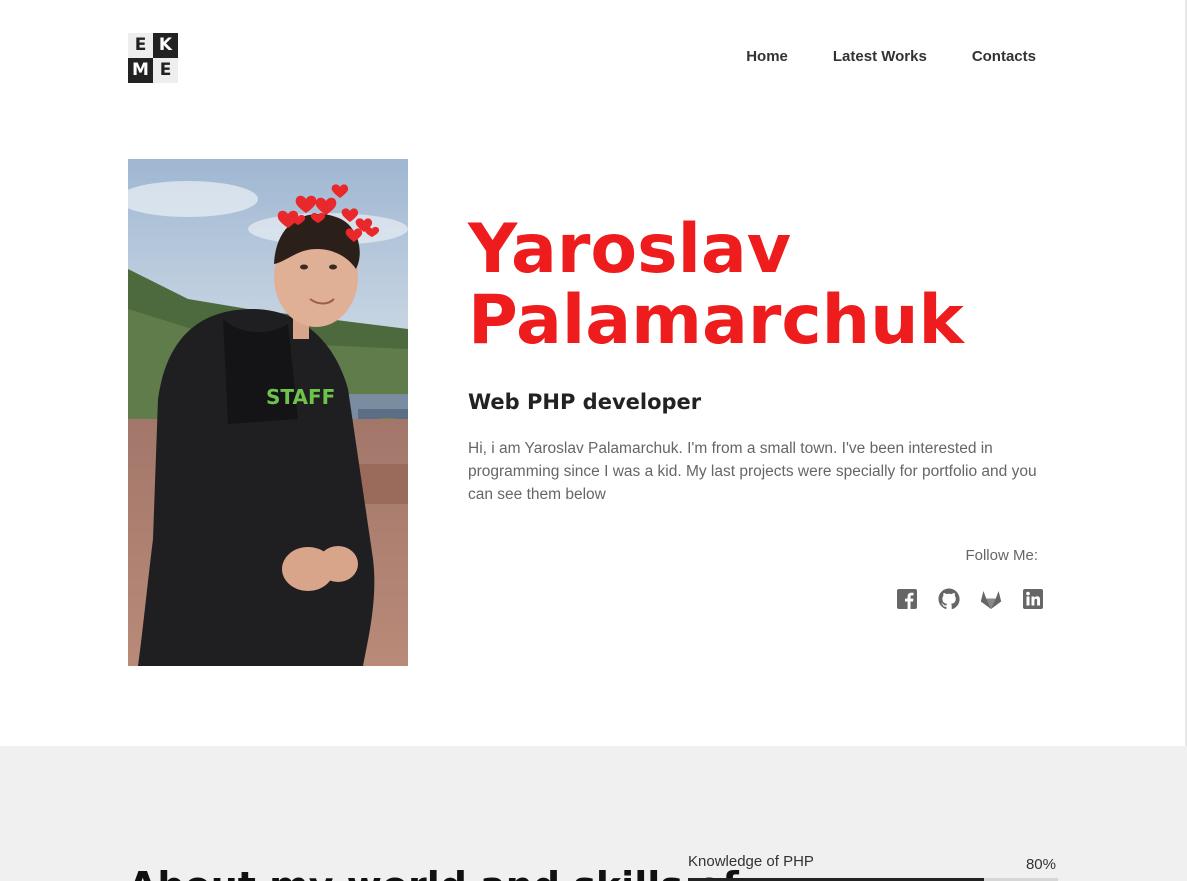 The image size is (1187, 881). I want to click on hero-role: Web PHP developer, so click(585, 402).